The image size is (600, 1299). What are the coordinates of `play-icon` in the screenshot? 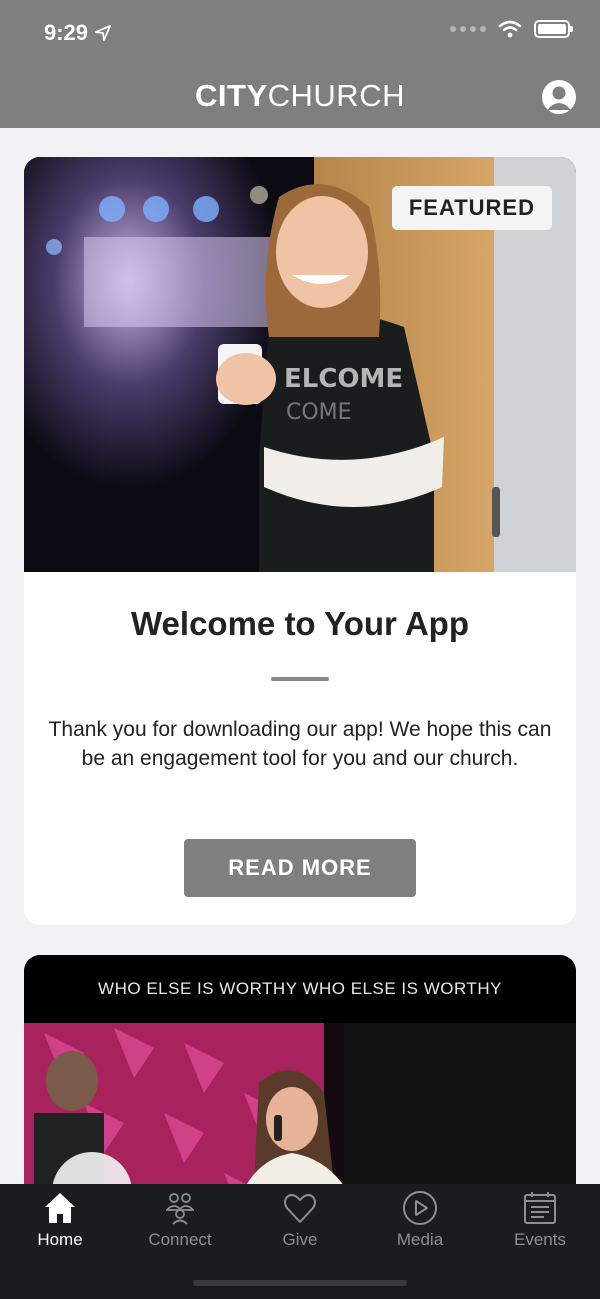 It's located at (420, 1208).